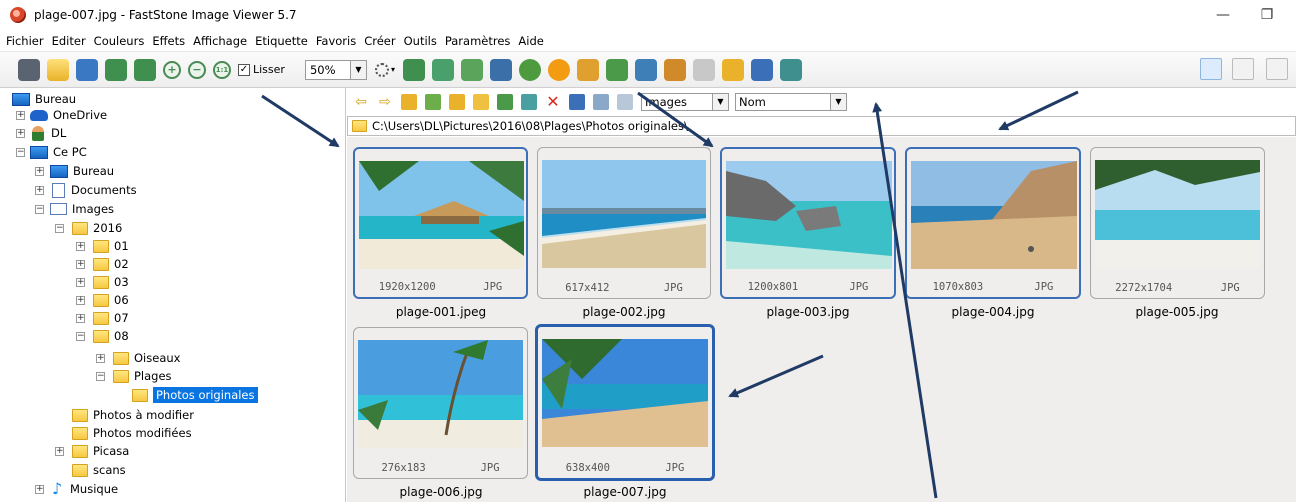 This screenshot has width=1296, height=502. Describe the element at coordinates (222, 69) in the screenshot. I see `actual-size-icon: 1:1` at that location.